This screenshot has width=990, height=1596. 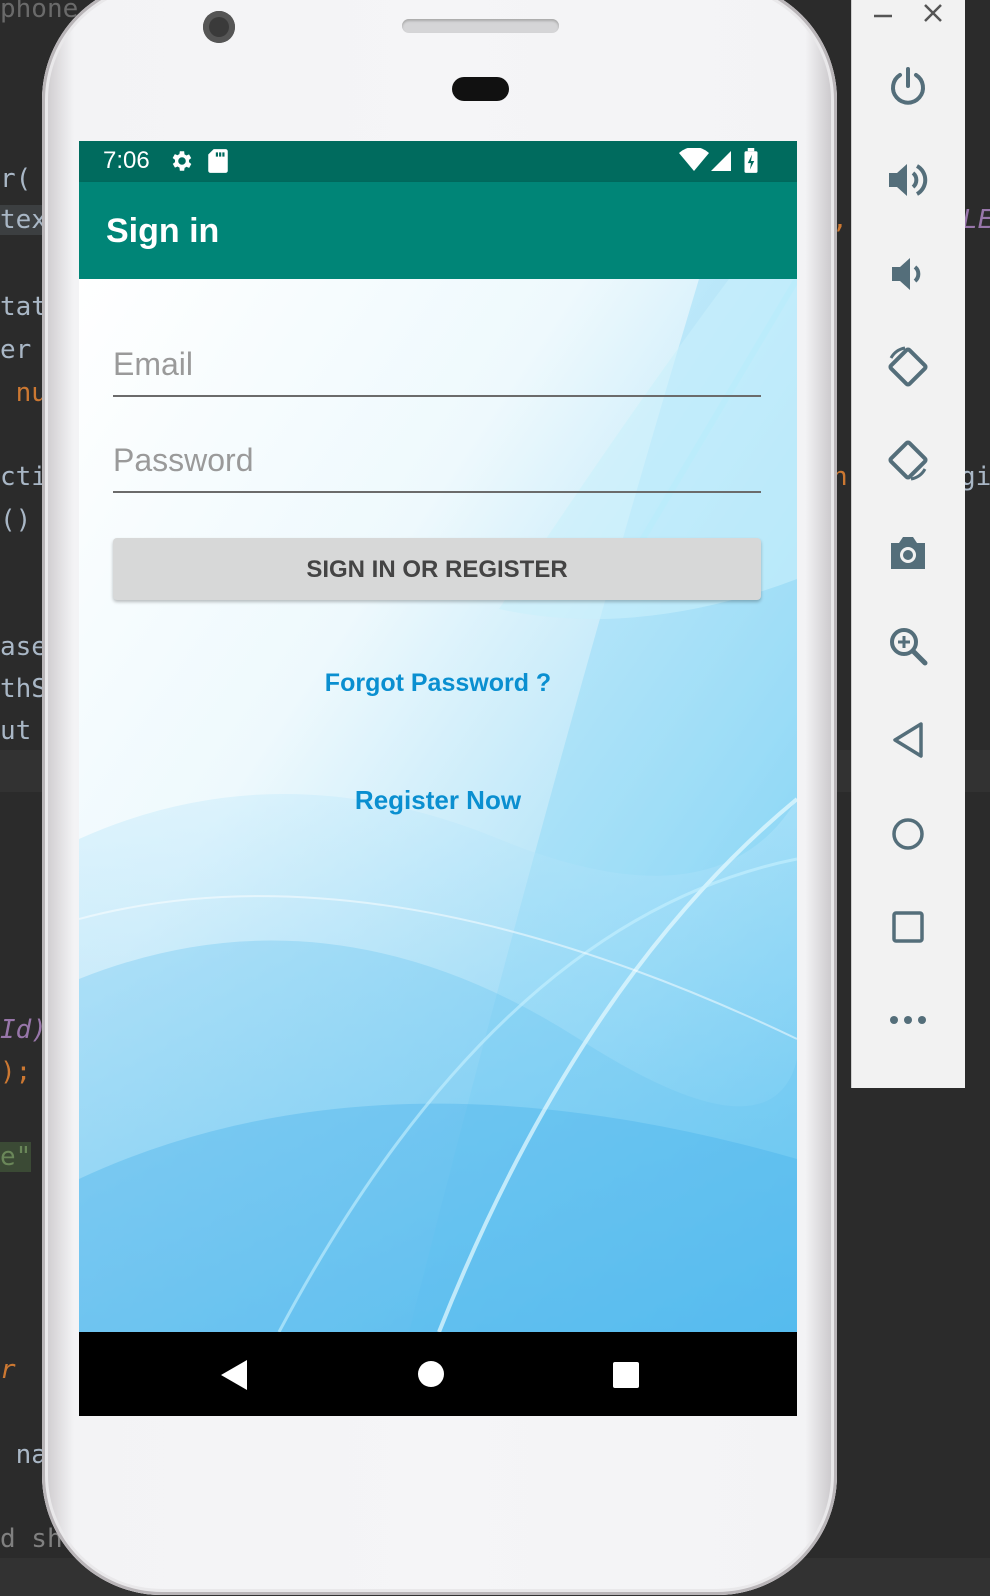 I want to click on email-field, so click(x=437, y=368).